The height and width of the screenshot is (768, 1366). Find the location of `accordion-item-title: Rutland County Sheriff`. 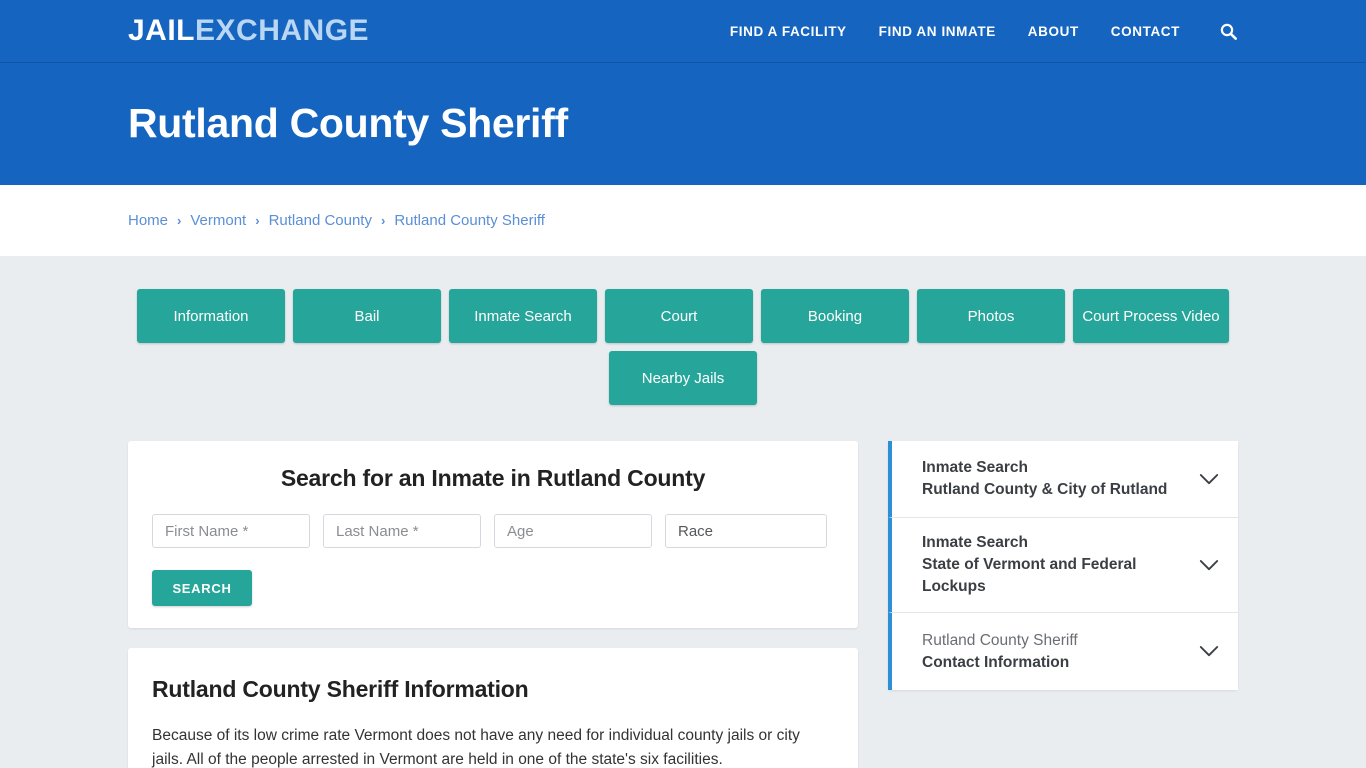

accordion-item-title: Rutland County Sheriff is located at coordinates (1000, 640).